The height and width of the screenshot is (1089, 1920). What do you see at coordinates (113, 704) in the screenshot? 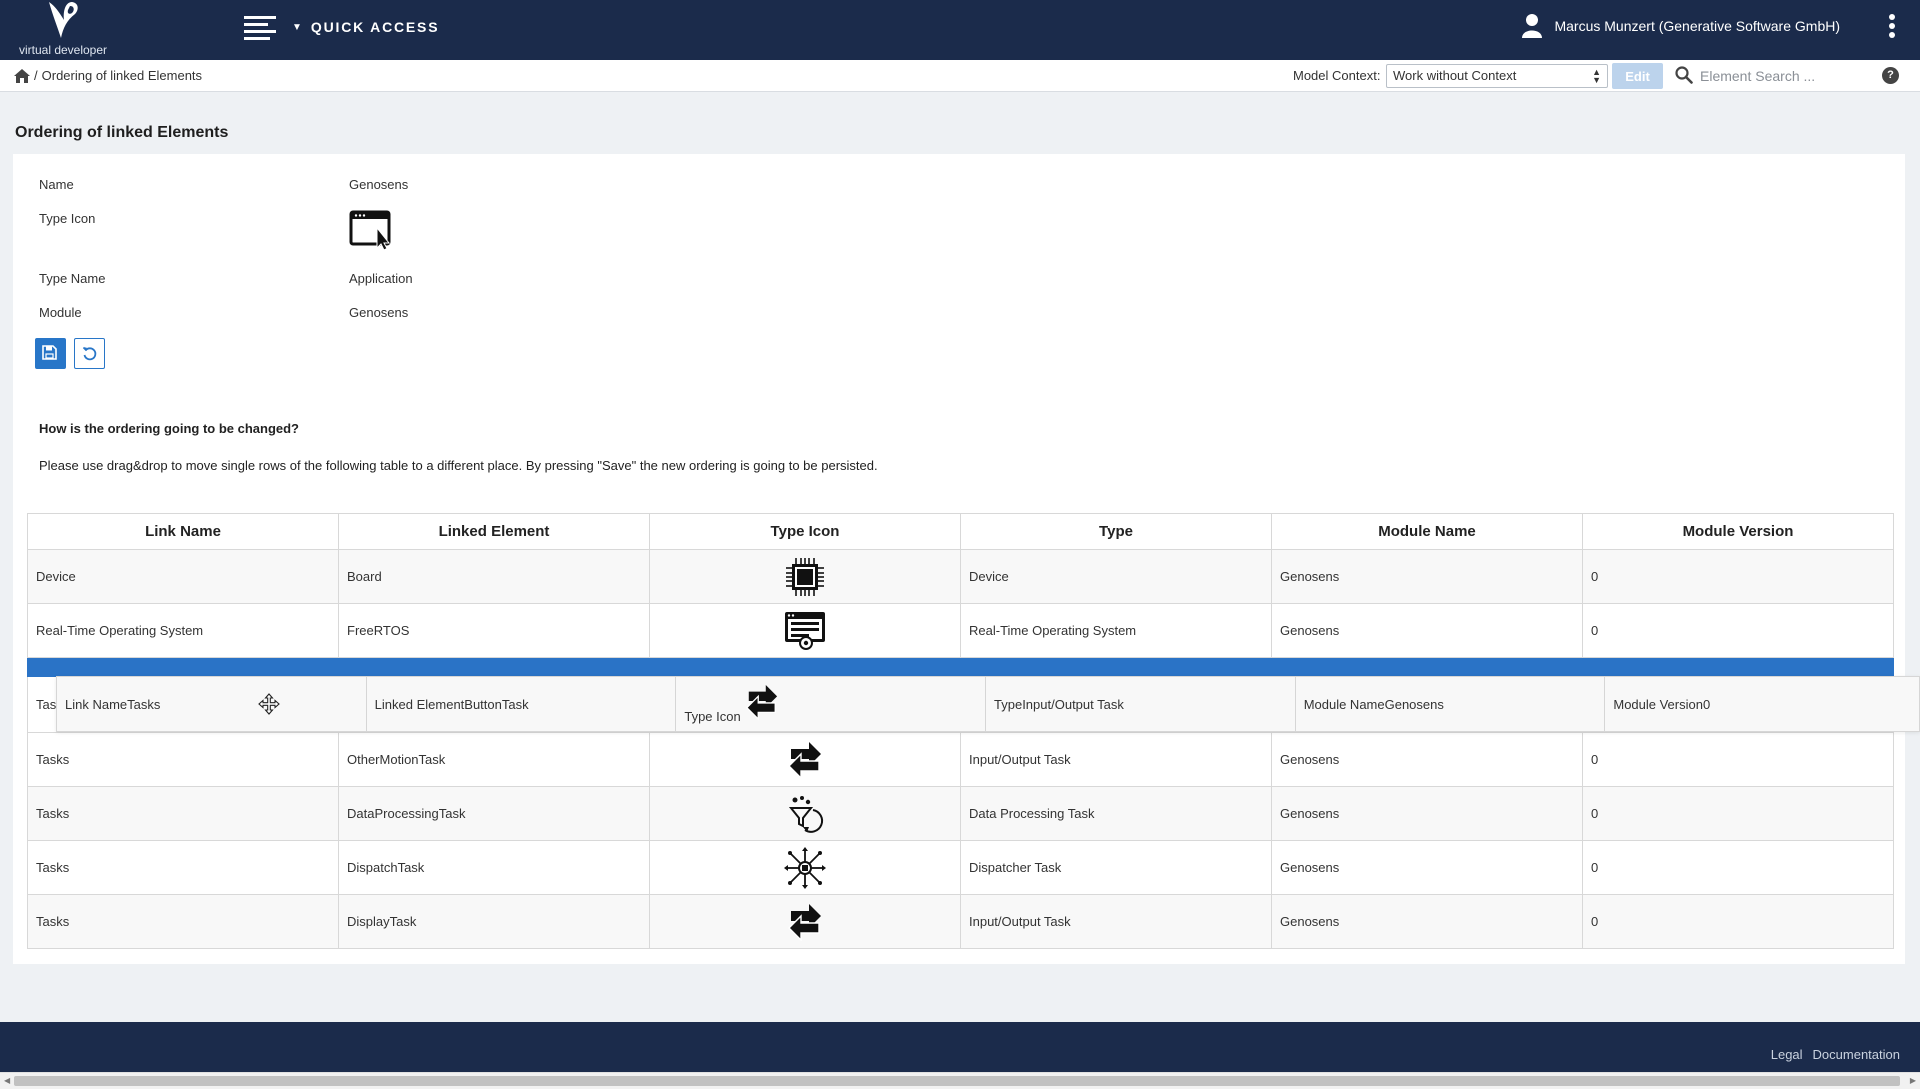
I see `dragged-link-name: Link NameTasks` at bounding box center [113, 704].